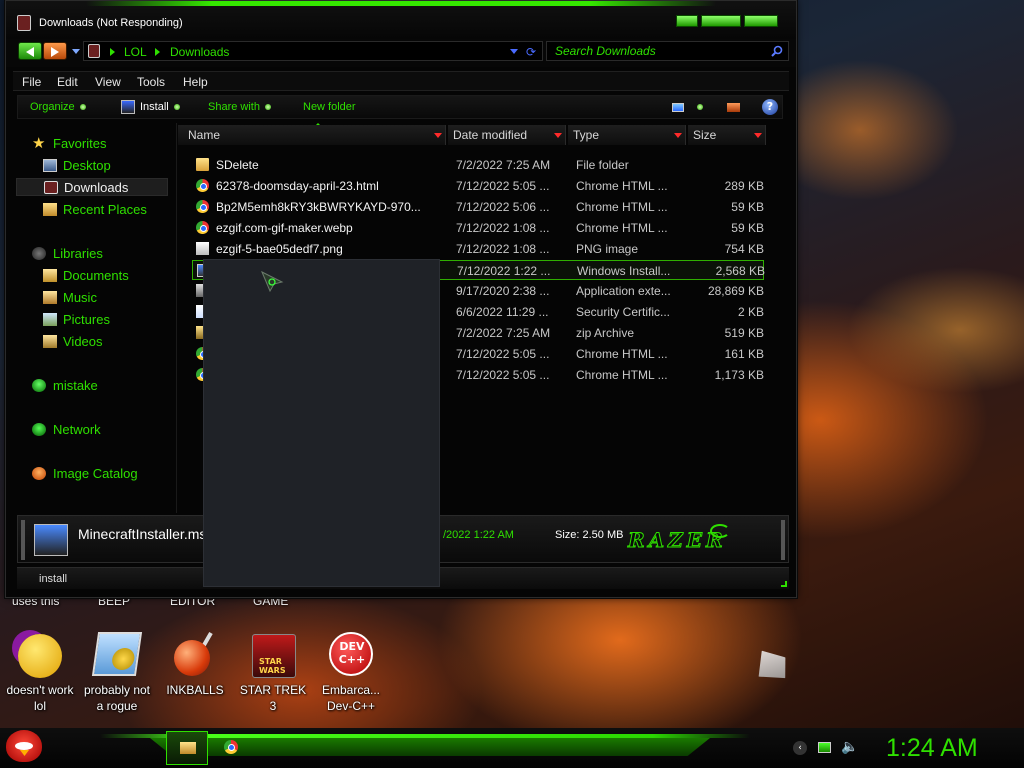  Describe the element at coordinates (932, 748) in the screenshot. I see `taskbar-clock: 1:24 AM` at that location.